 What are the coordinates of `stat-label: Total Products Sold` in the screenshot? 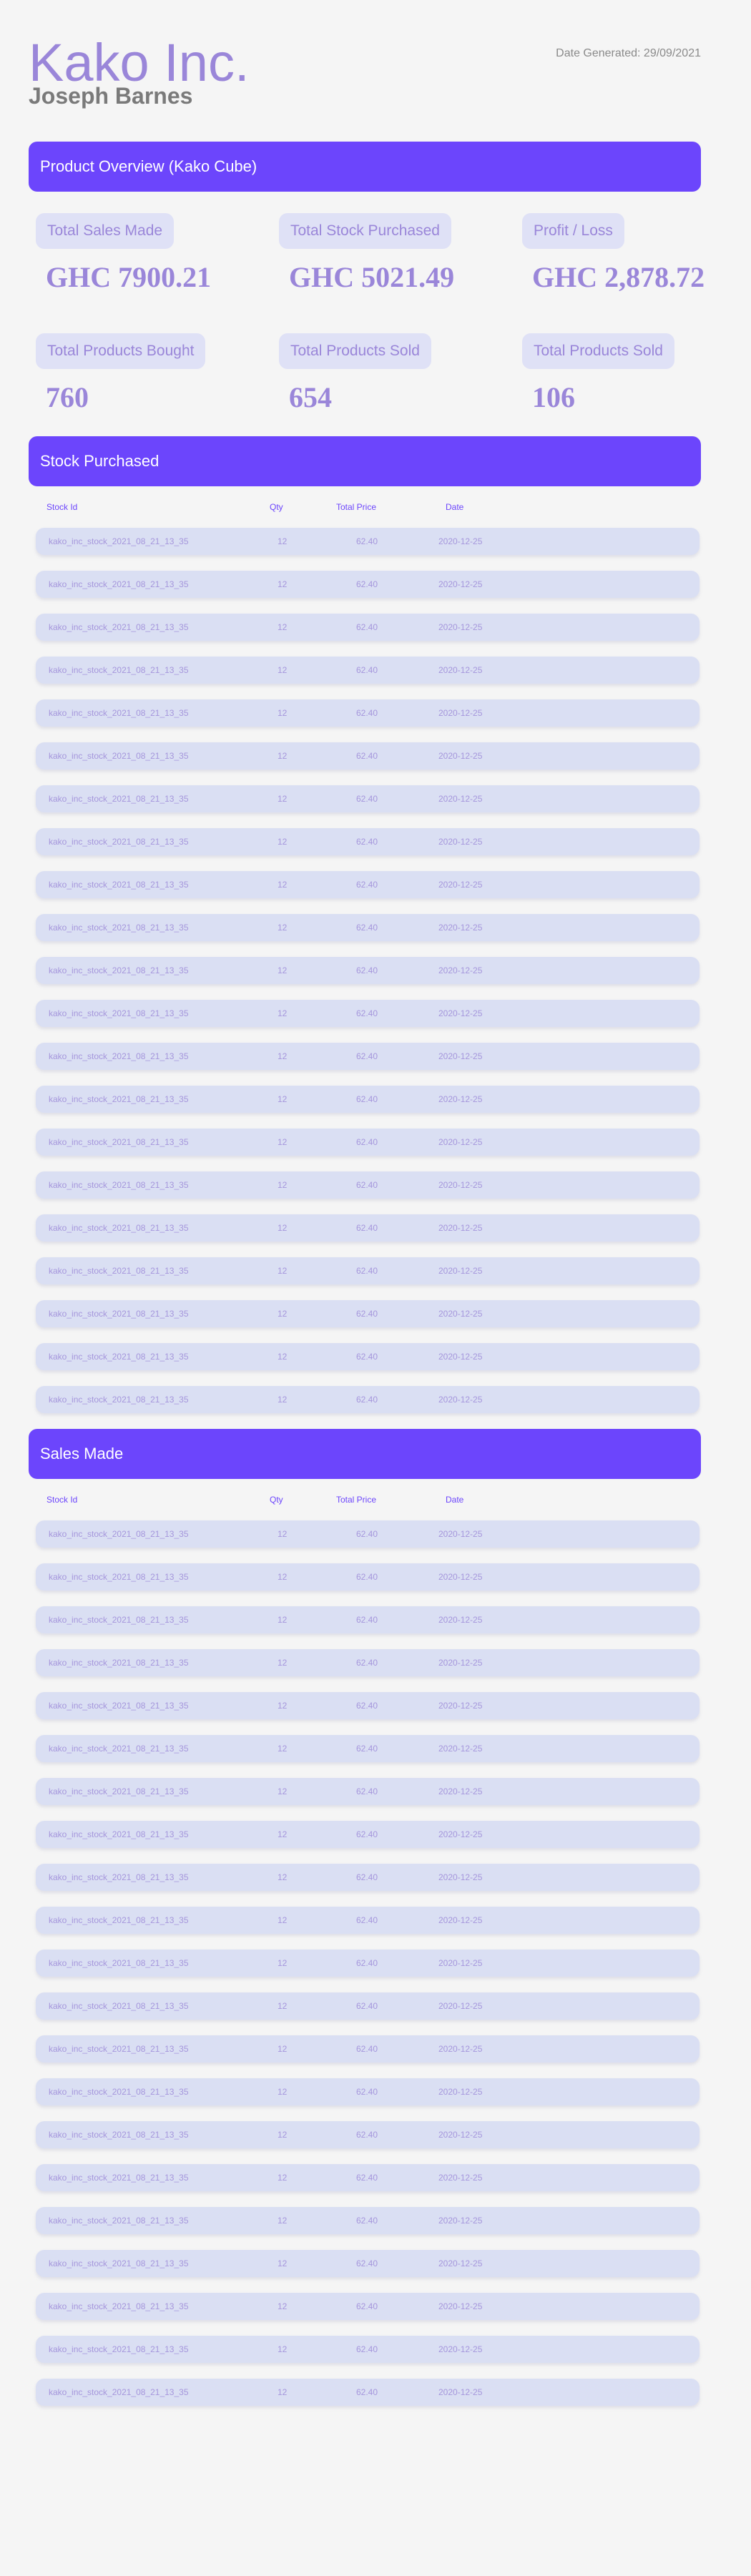 It's located at (355, 351).